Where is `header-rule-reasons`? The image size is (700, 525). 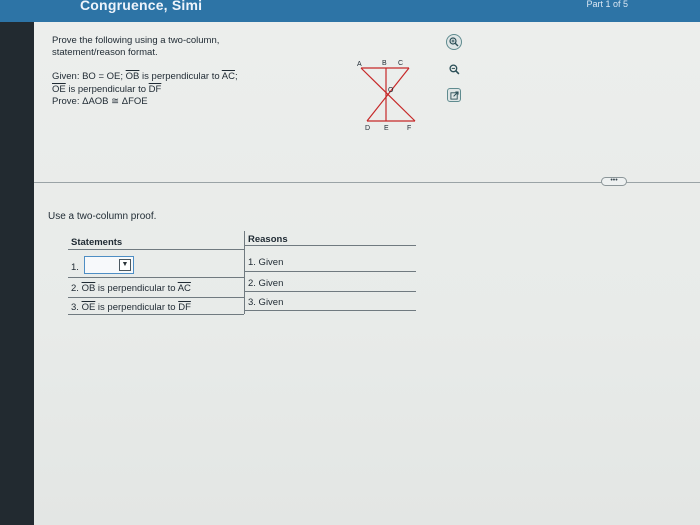 header-rule-reasons is located at coordinates (330, 245).